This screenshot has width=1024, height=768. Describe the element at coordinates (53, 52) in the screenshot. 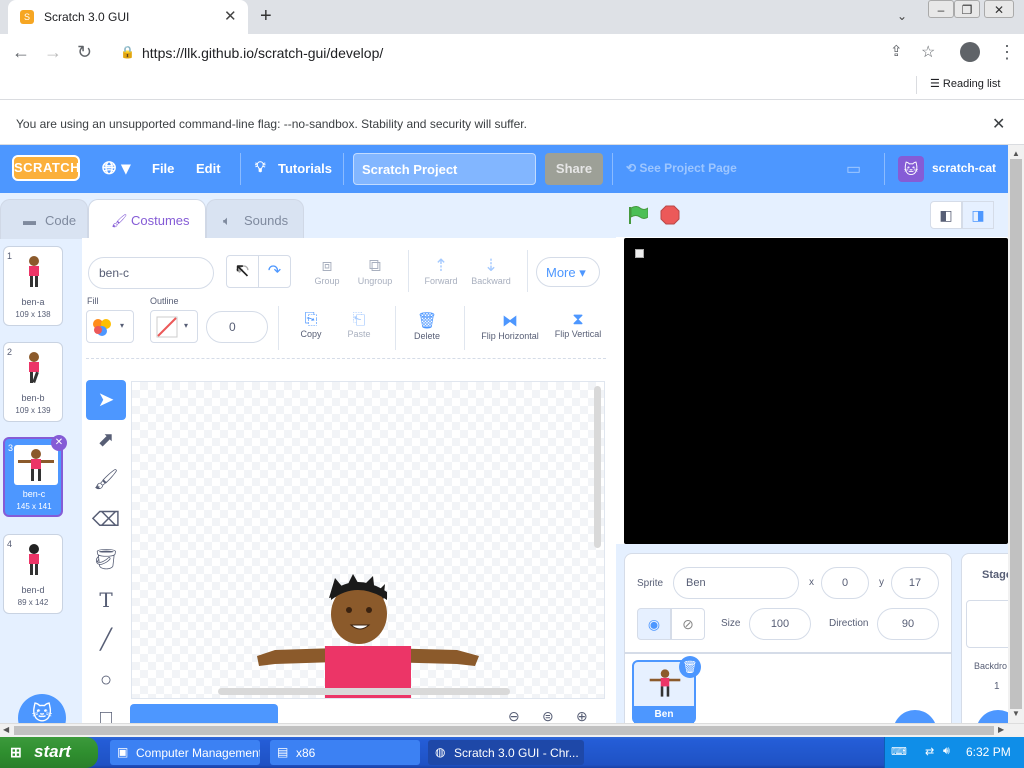

I see `forward-icon: →` at that location.